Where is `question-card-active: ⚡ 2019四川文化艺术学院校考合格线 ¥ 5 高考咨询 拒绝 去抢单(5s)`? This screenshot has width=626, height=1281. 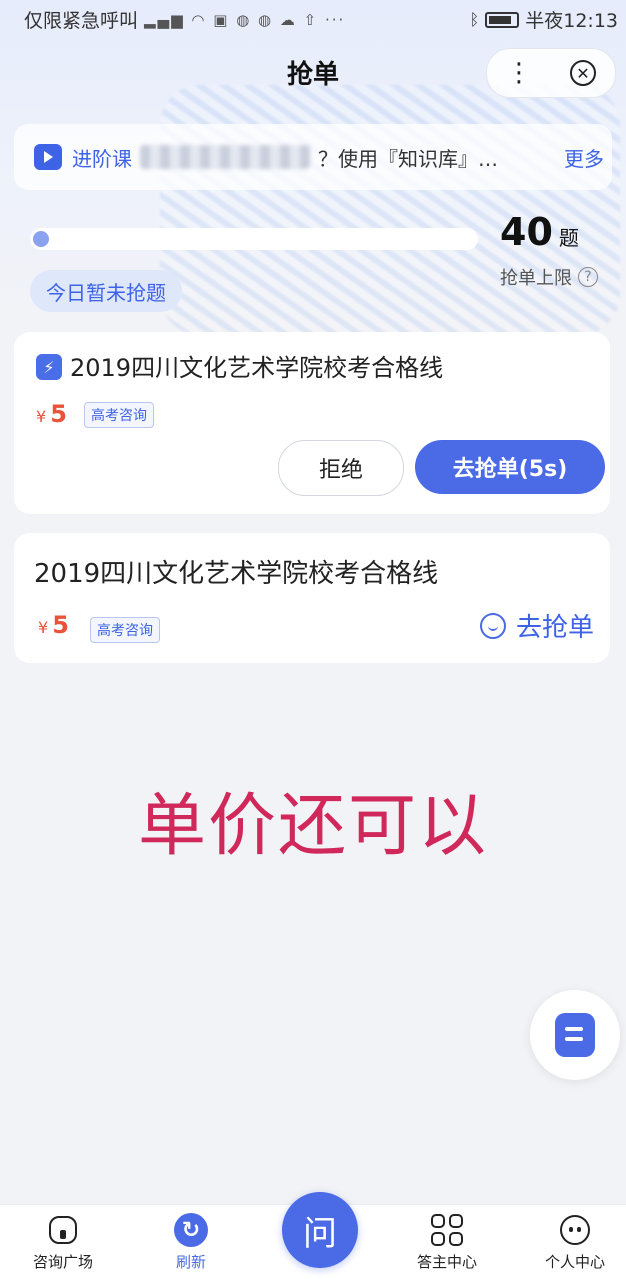 question-card-active: ⚡ 2019四川文化艺术学院校考合格线 ¥ 5 高考咨询 拒绝 去抢单(5s) is located at coordinates (312, 423).